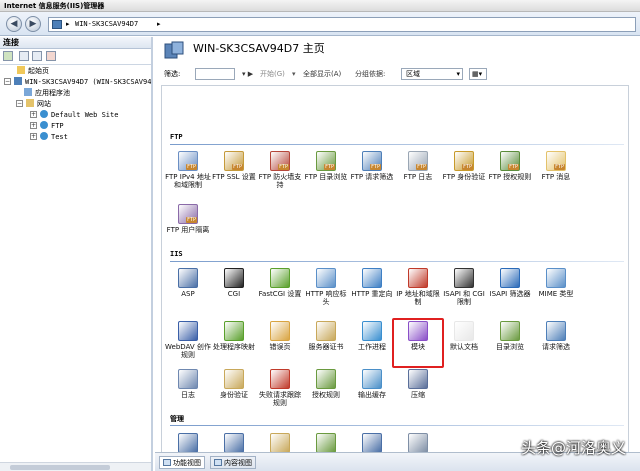 The image size is (640, 471). Describe the element at coordinates (8, 56) in the screenshot. I see `connect-icon` at that location.